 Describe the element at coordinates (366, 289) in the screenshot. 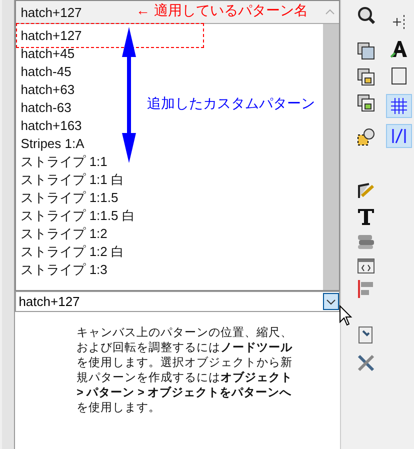

I see `align-icon` at that location.